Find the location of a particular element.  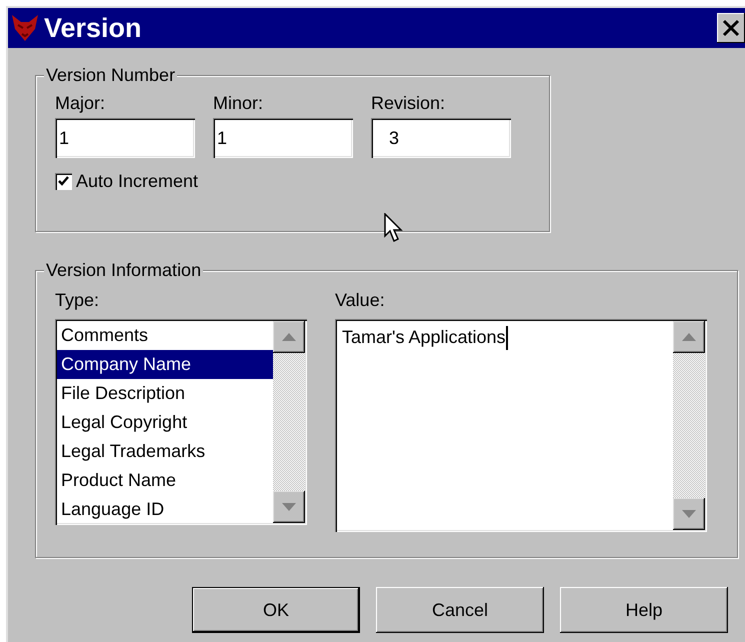

text-field: 3 is located at coordinates (441, 138).